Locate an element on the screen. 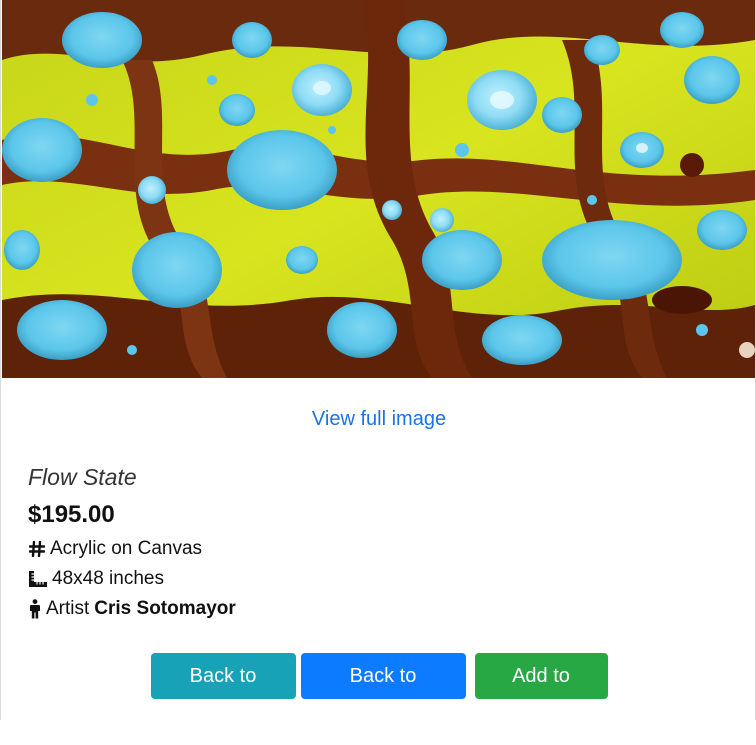 The height and width of the screenshot is (745, 756). artist-name: Cris Sotomayor is located at coordinates (165, 608).